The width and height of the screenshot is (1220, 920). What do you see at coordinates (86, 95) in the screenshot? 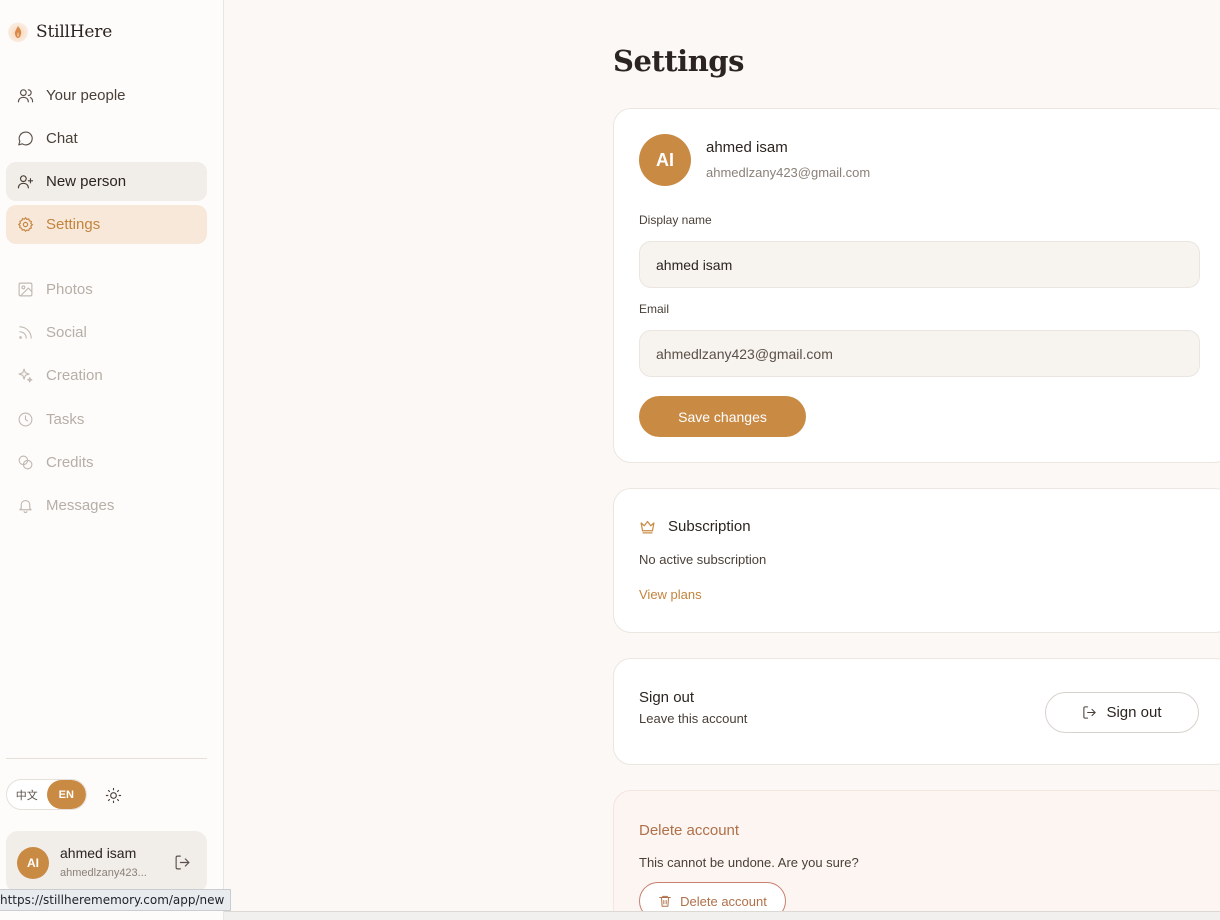
I see `sidebar-item-label: Your people` at bounding box center [86, 95].